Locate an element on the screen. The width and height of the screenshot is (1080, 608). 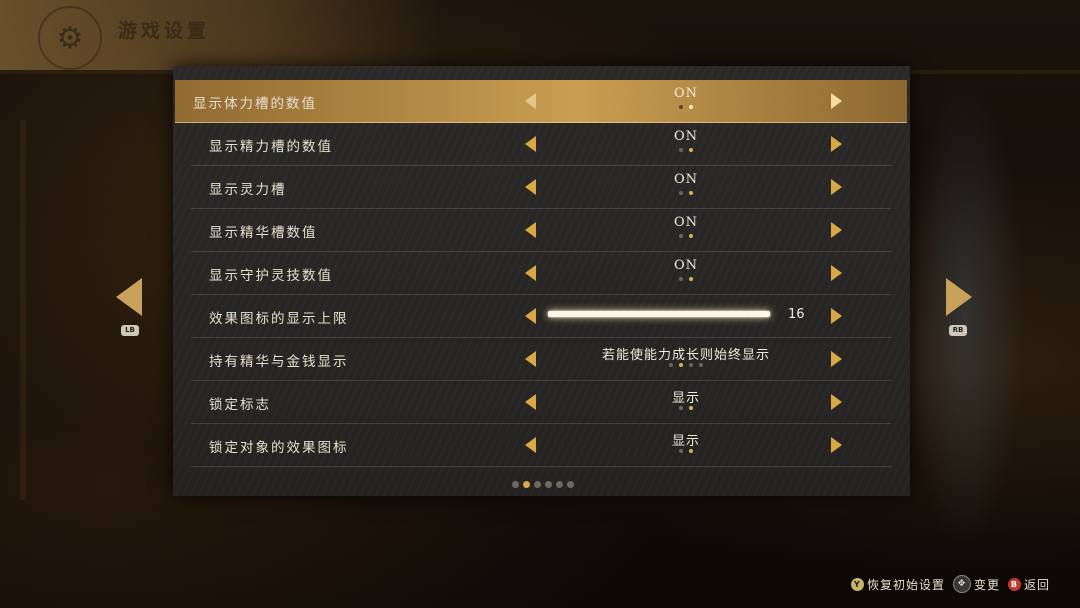
back-prompt: B 返回 is located at coordinates (1028, 584).